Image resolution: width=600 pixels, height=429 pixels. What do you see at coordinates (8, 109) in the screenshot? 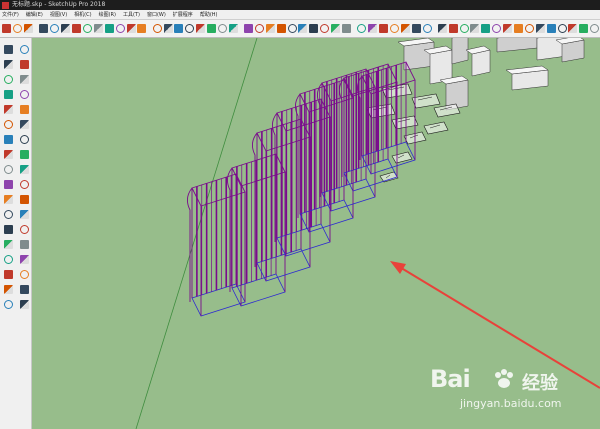
I see `circle-icon` at bounding box center [8, 109].